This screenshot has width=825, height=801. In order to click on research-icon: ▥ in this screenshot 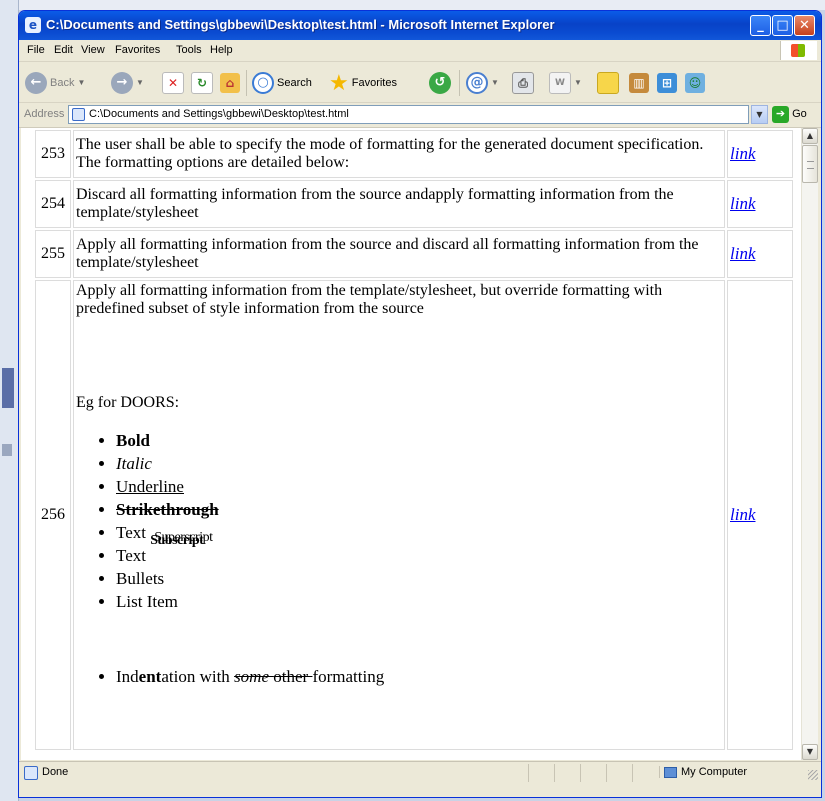, I will do `click(639, 83)`.